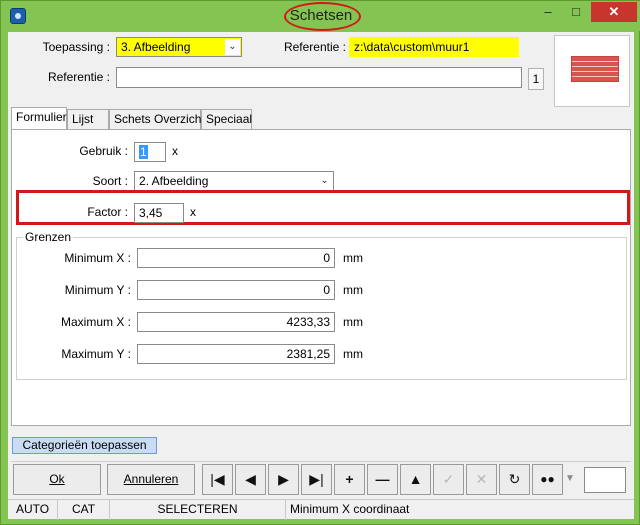 This screenshot has height=525, width=640. I want to click on tab-speciaal: Speciaal, so click(226, 119).